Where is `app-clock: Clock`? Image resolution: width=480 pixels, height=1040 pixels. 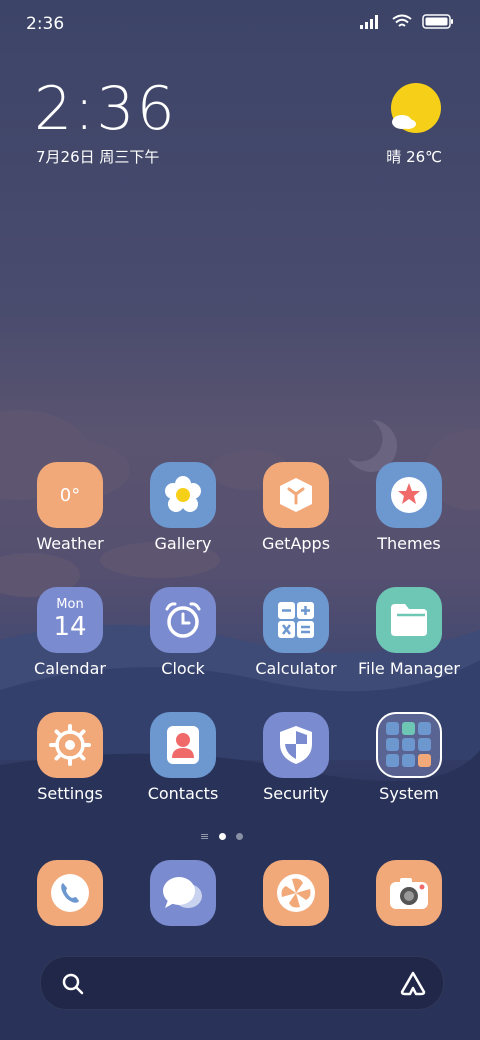 app-clock: Clock is located at coordinates (183, 632).